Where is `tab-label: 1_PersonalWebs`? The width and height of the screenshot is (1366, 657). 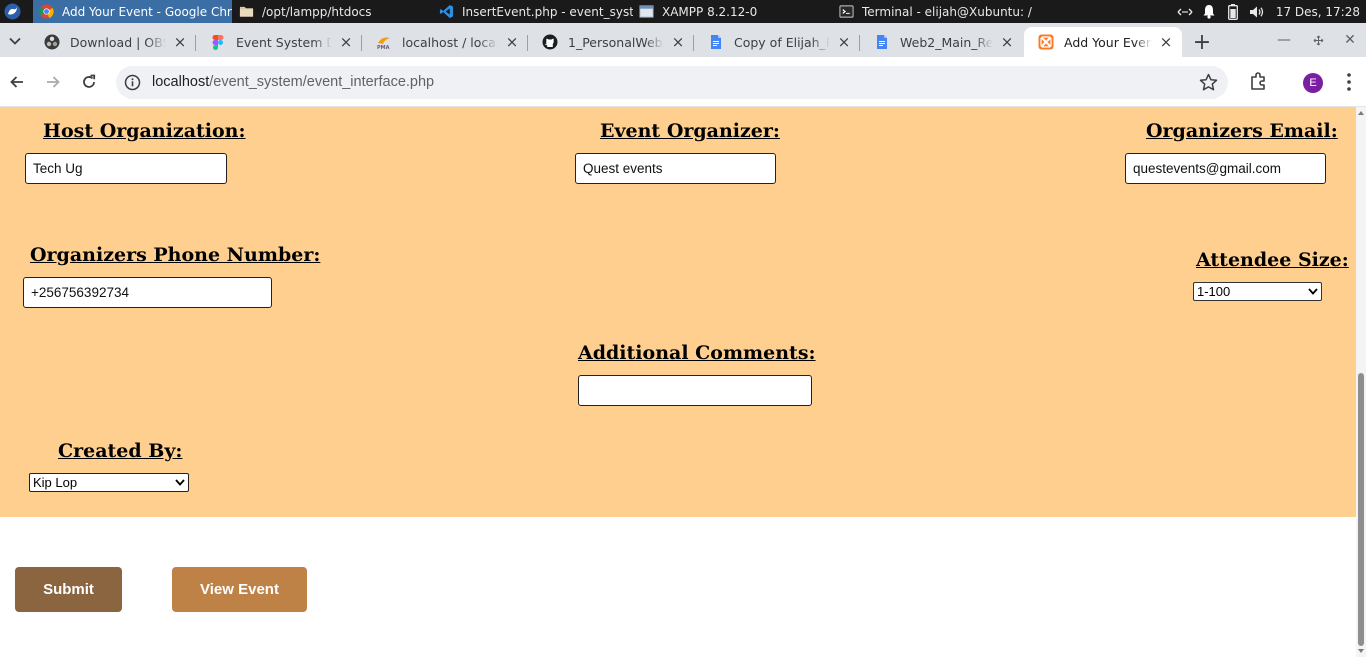 tab-label: 1_PersonalWebs is located at coordinates (616, 42).